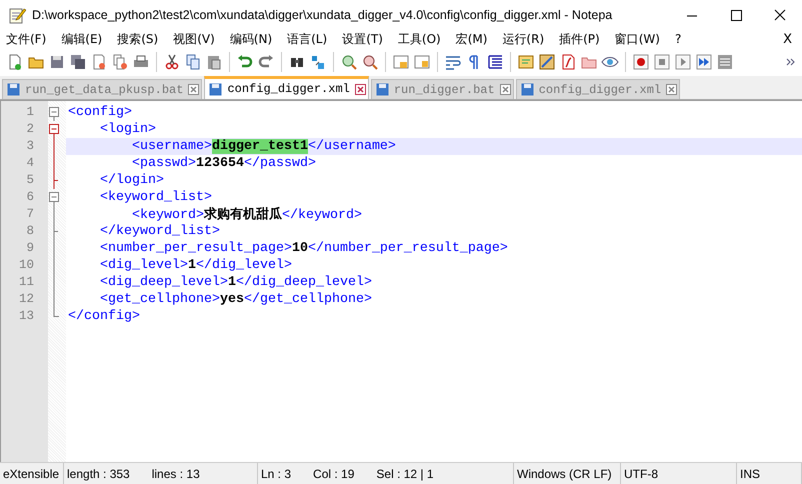  Describe the element at coordinates (127, 129) in the screenshot. I see `code-line: <login>` at that location.